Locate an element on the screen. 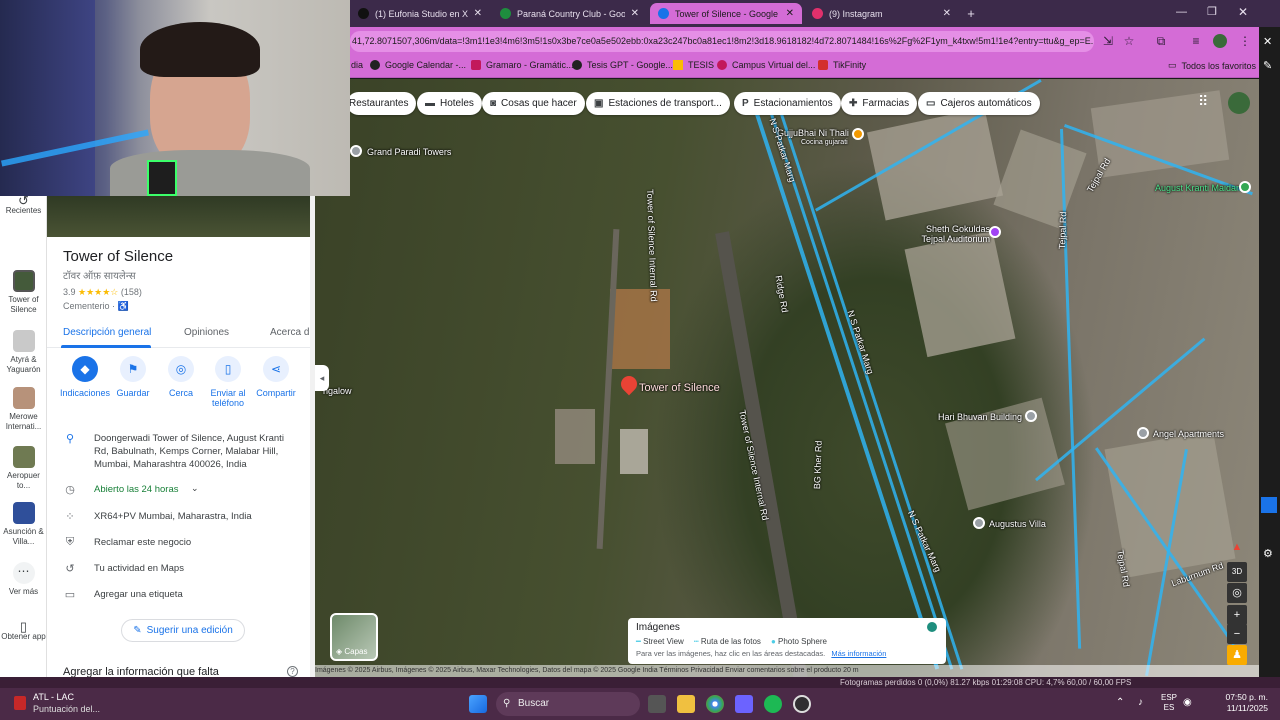 This screenshot has height=720, width=1280. collapse-panel-handle: ◂ is located at coordinates (322, 378).